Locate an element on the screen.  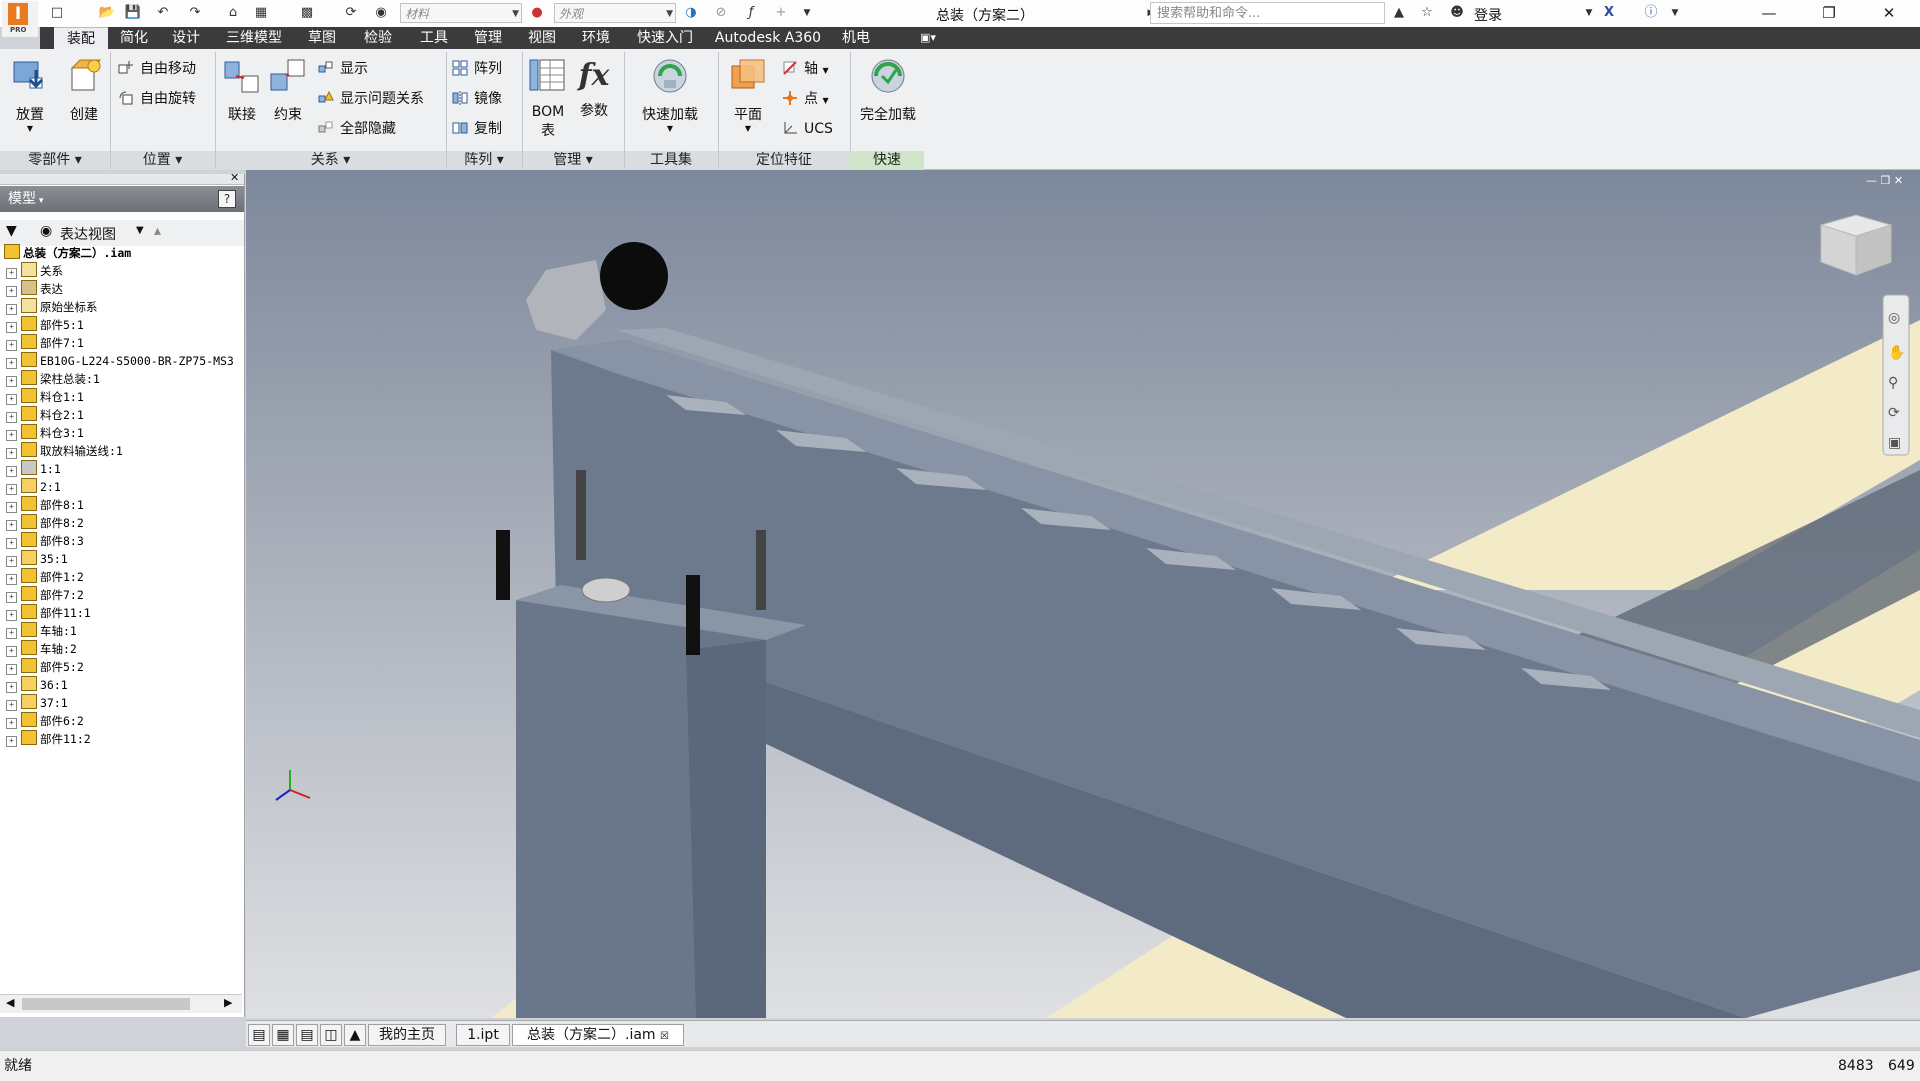
select-filter-icon: ▩ is located at coordinates (307, 13).